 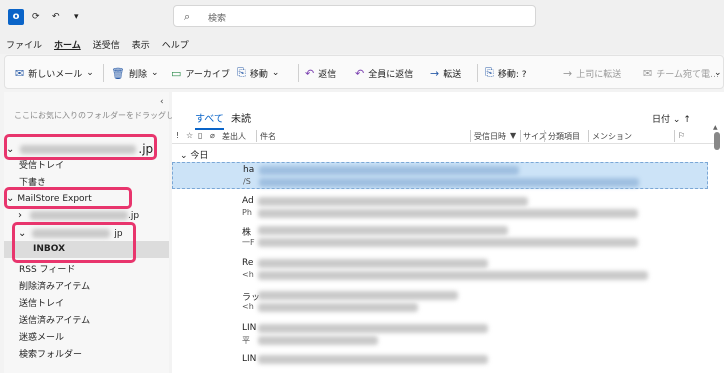 What do you see at coordinates (490, 136) in the screenshot?
I see `col-received: 受信日時` at bounding box center [490, 136].